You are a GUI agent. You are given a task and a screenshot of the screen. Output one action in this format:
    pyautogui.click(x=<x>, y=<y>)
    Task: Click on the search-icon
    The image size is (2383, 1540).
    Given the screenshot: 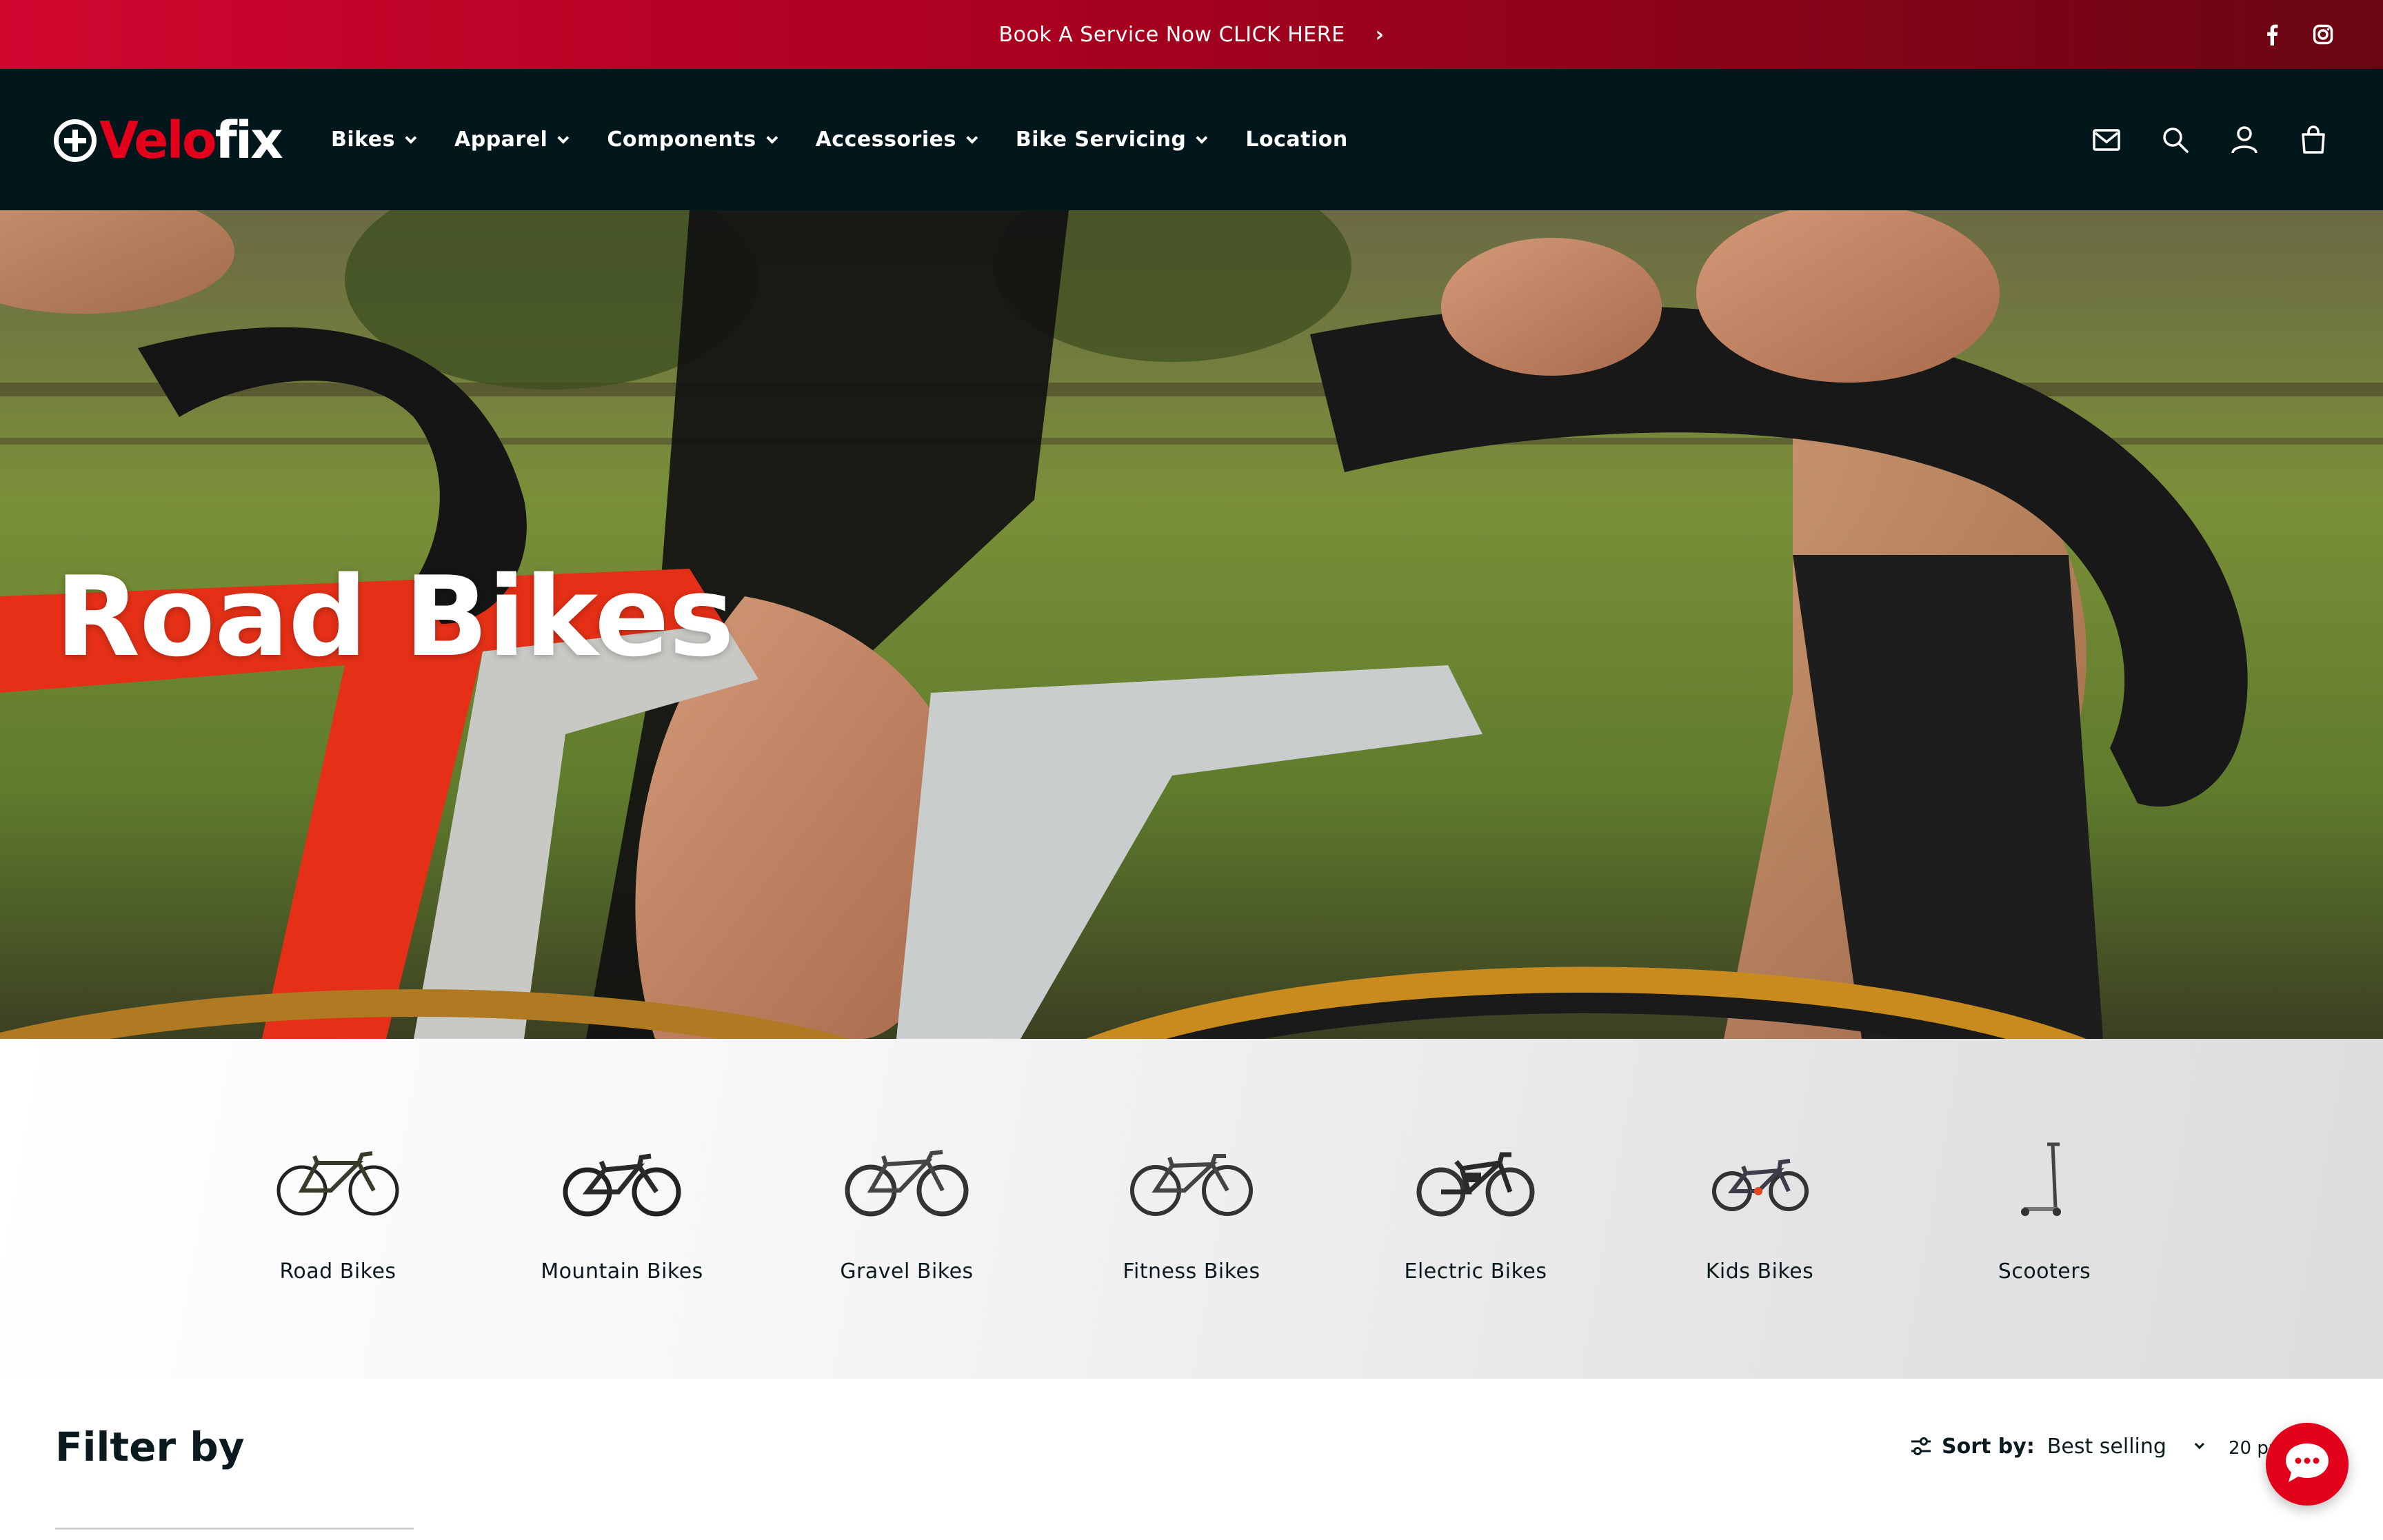 What is the action you would take?
    pyautogui.click(x=2175, y=140)
    